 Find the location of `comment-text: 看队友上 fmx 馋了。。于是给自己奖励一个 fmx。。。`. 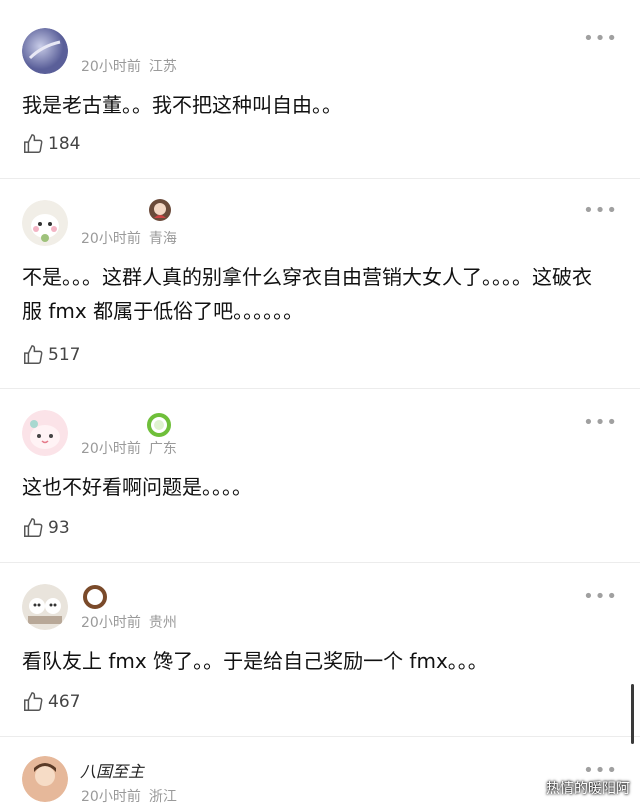

comment-text: 看队友上 fmx 馋了。。于是给自己奖励一个 fmx。。。 is located at coordinates (255, 661).